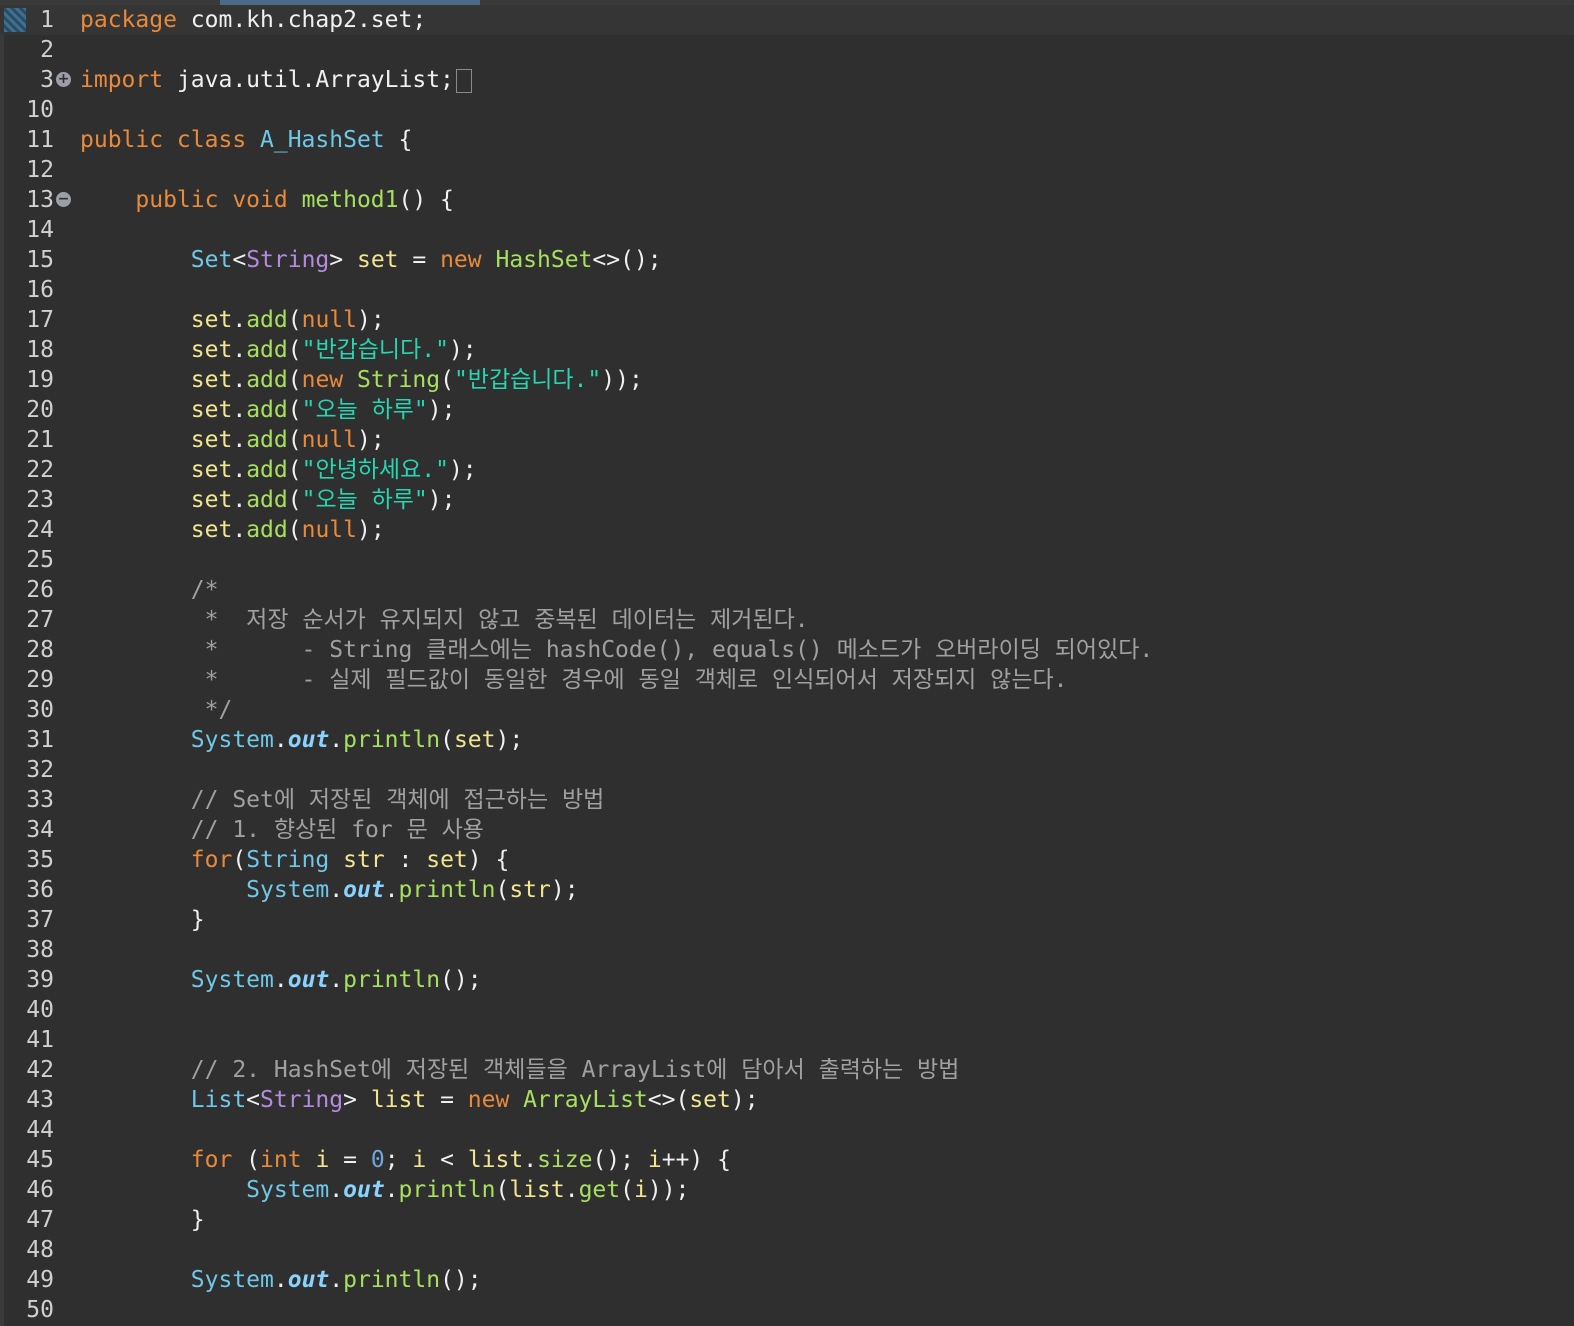 The height and width of the screenshot is (1326, 1574). Describe the element at coordinates (787, 710) in the screenshot. I see `code-line: 30 */` at that location.